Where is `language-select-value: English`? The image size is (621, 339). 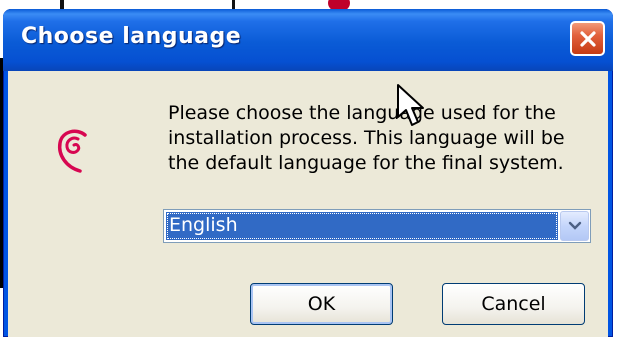 language-select-value: English is located at coordinates (362, 226).